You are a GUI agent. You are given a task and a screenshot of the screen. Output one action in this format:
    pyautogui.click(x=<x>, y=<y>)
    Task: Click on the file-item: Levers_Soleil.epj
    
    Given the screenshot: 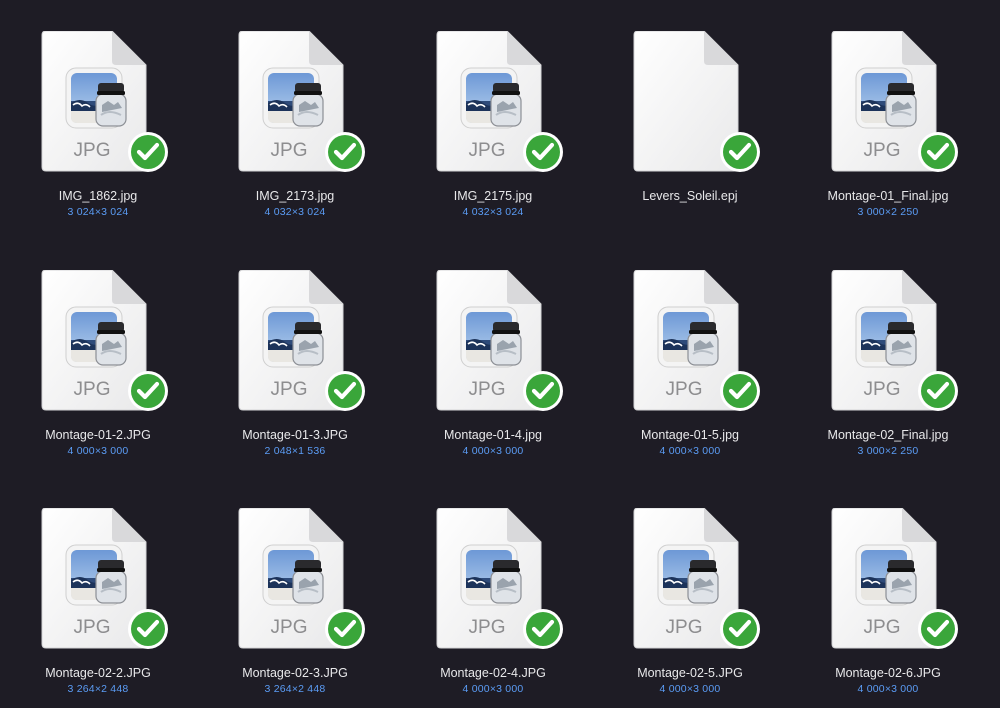 What is the action you would take?
    pyautogui.click(x=690, y=130)
    